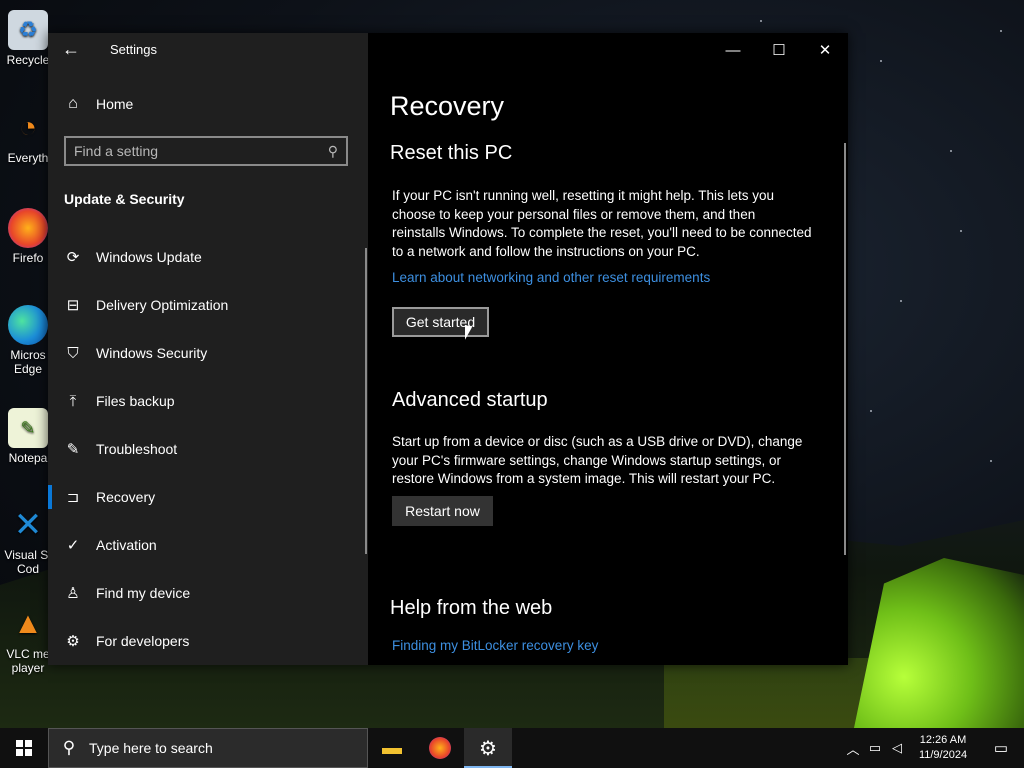 The height and width of the screenshot is (768, 1024). Describe the element at coordinates (137, 449) in the screenshot. I see `sidebar-item-label: Troubleshoot` at that location.